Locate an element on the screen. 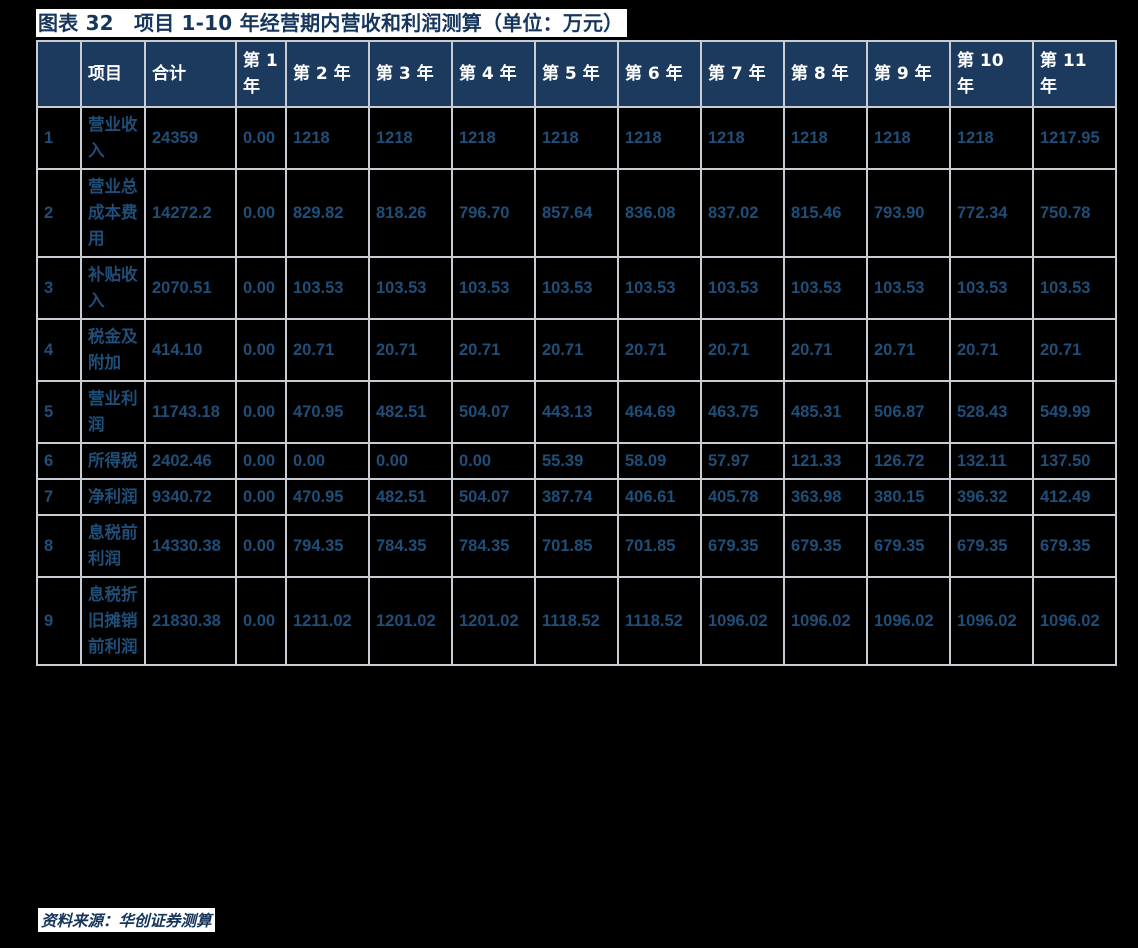  row-year-9-cell: 103.53 is located at coordinates (908, 288).